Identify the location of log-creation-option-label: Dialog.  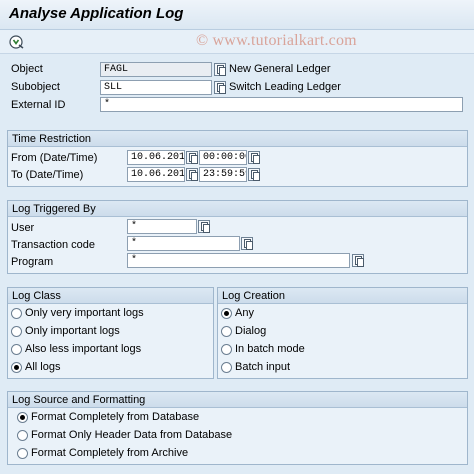
(251, 331).